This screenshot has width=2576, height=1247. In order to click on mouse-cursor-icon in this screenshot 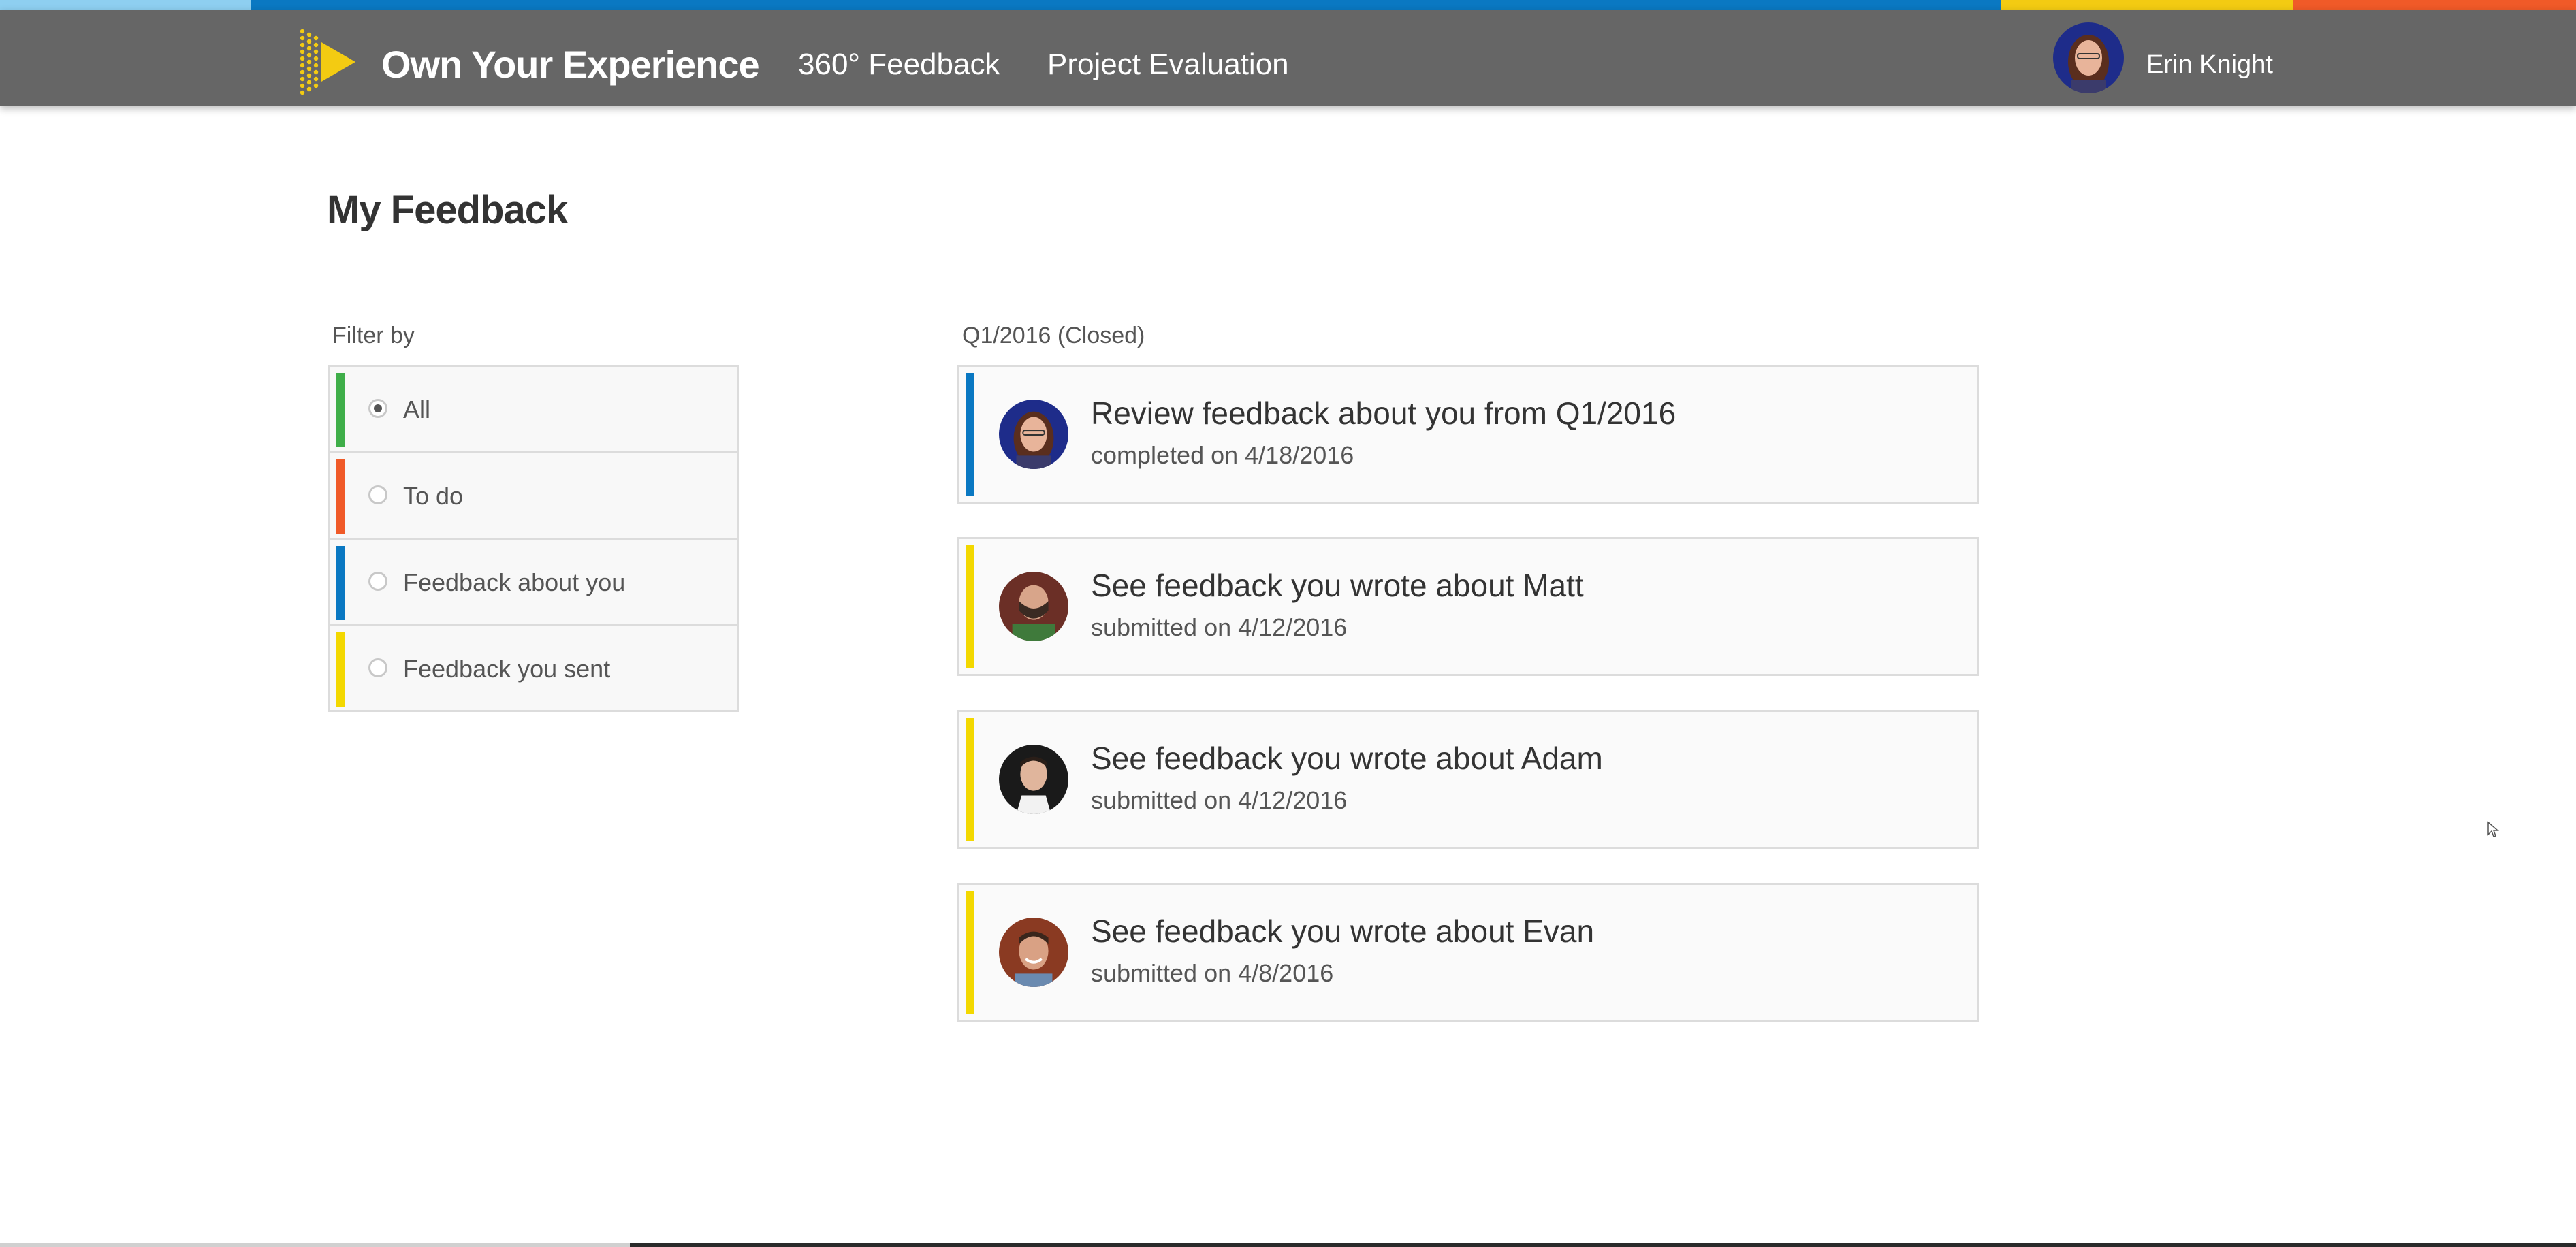, I will do `click(2493, 829)`.